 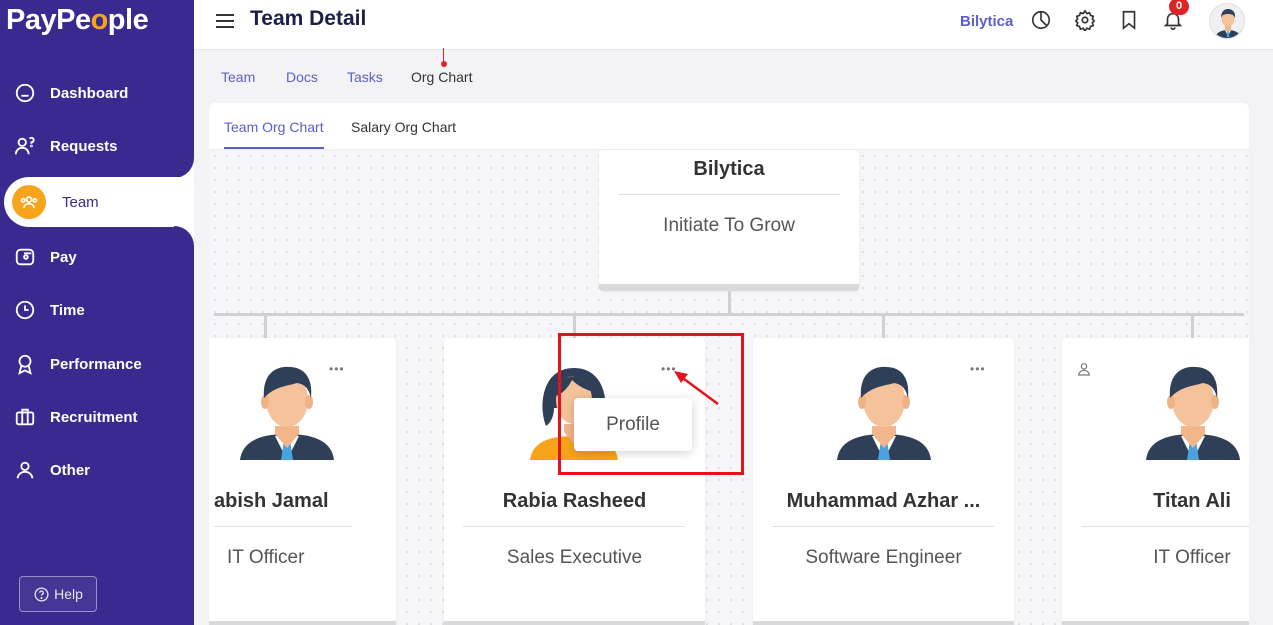 What do you see at coordinates (77, 20) in the screenshot?
I see `paypeople-logo: PayPeople` at bounding box center [77, 20].